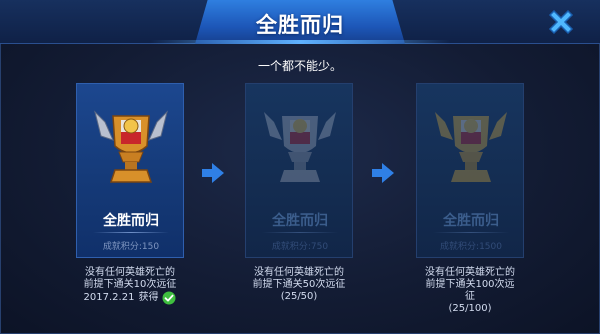  I want to click on close-button, so click(561, 22).